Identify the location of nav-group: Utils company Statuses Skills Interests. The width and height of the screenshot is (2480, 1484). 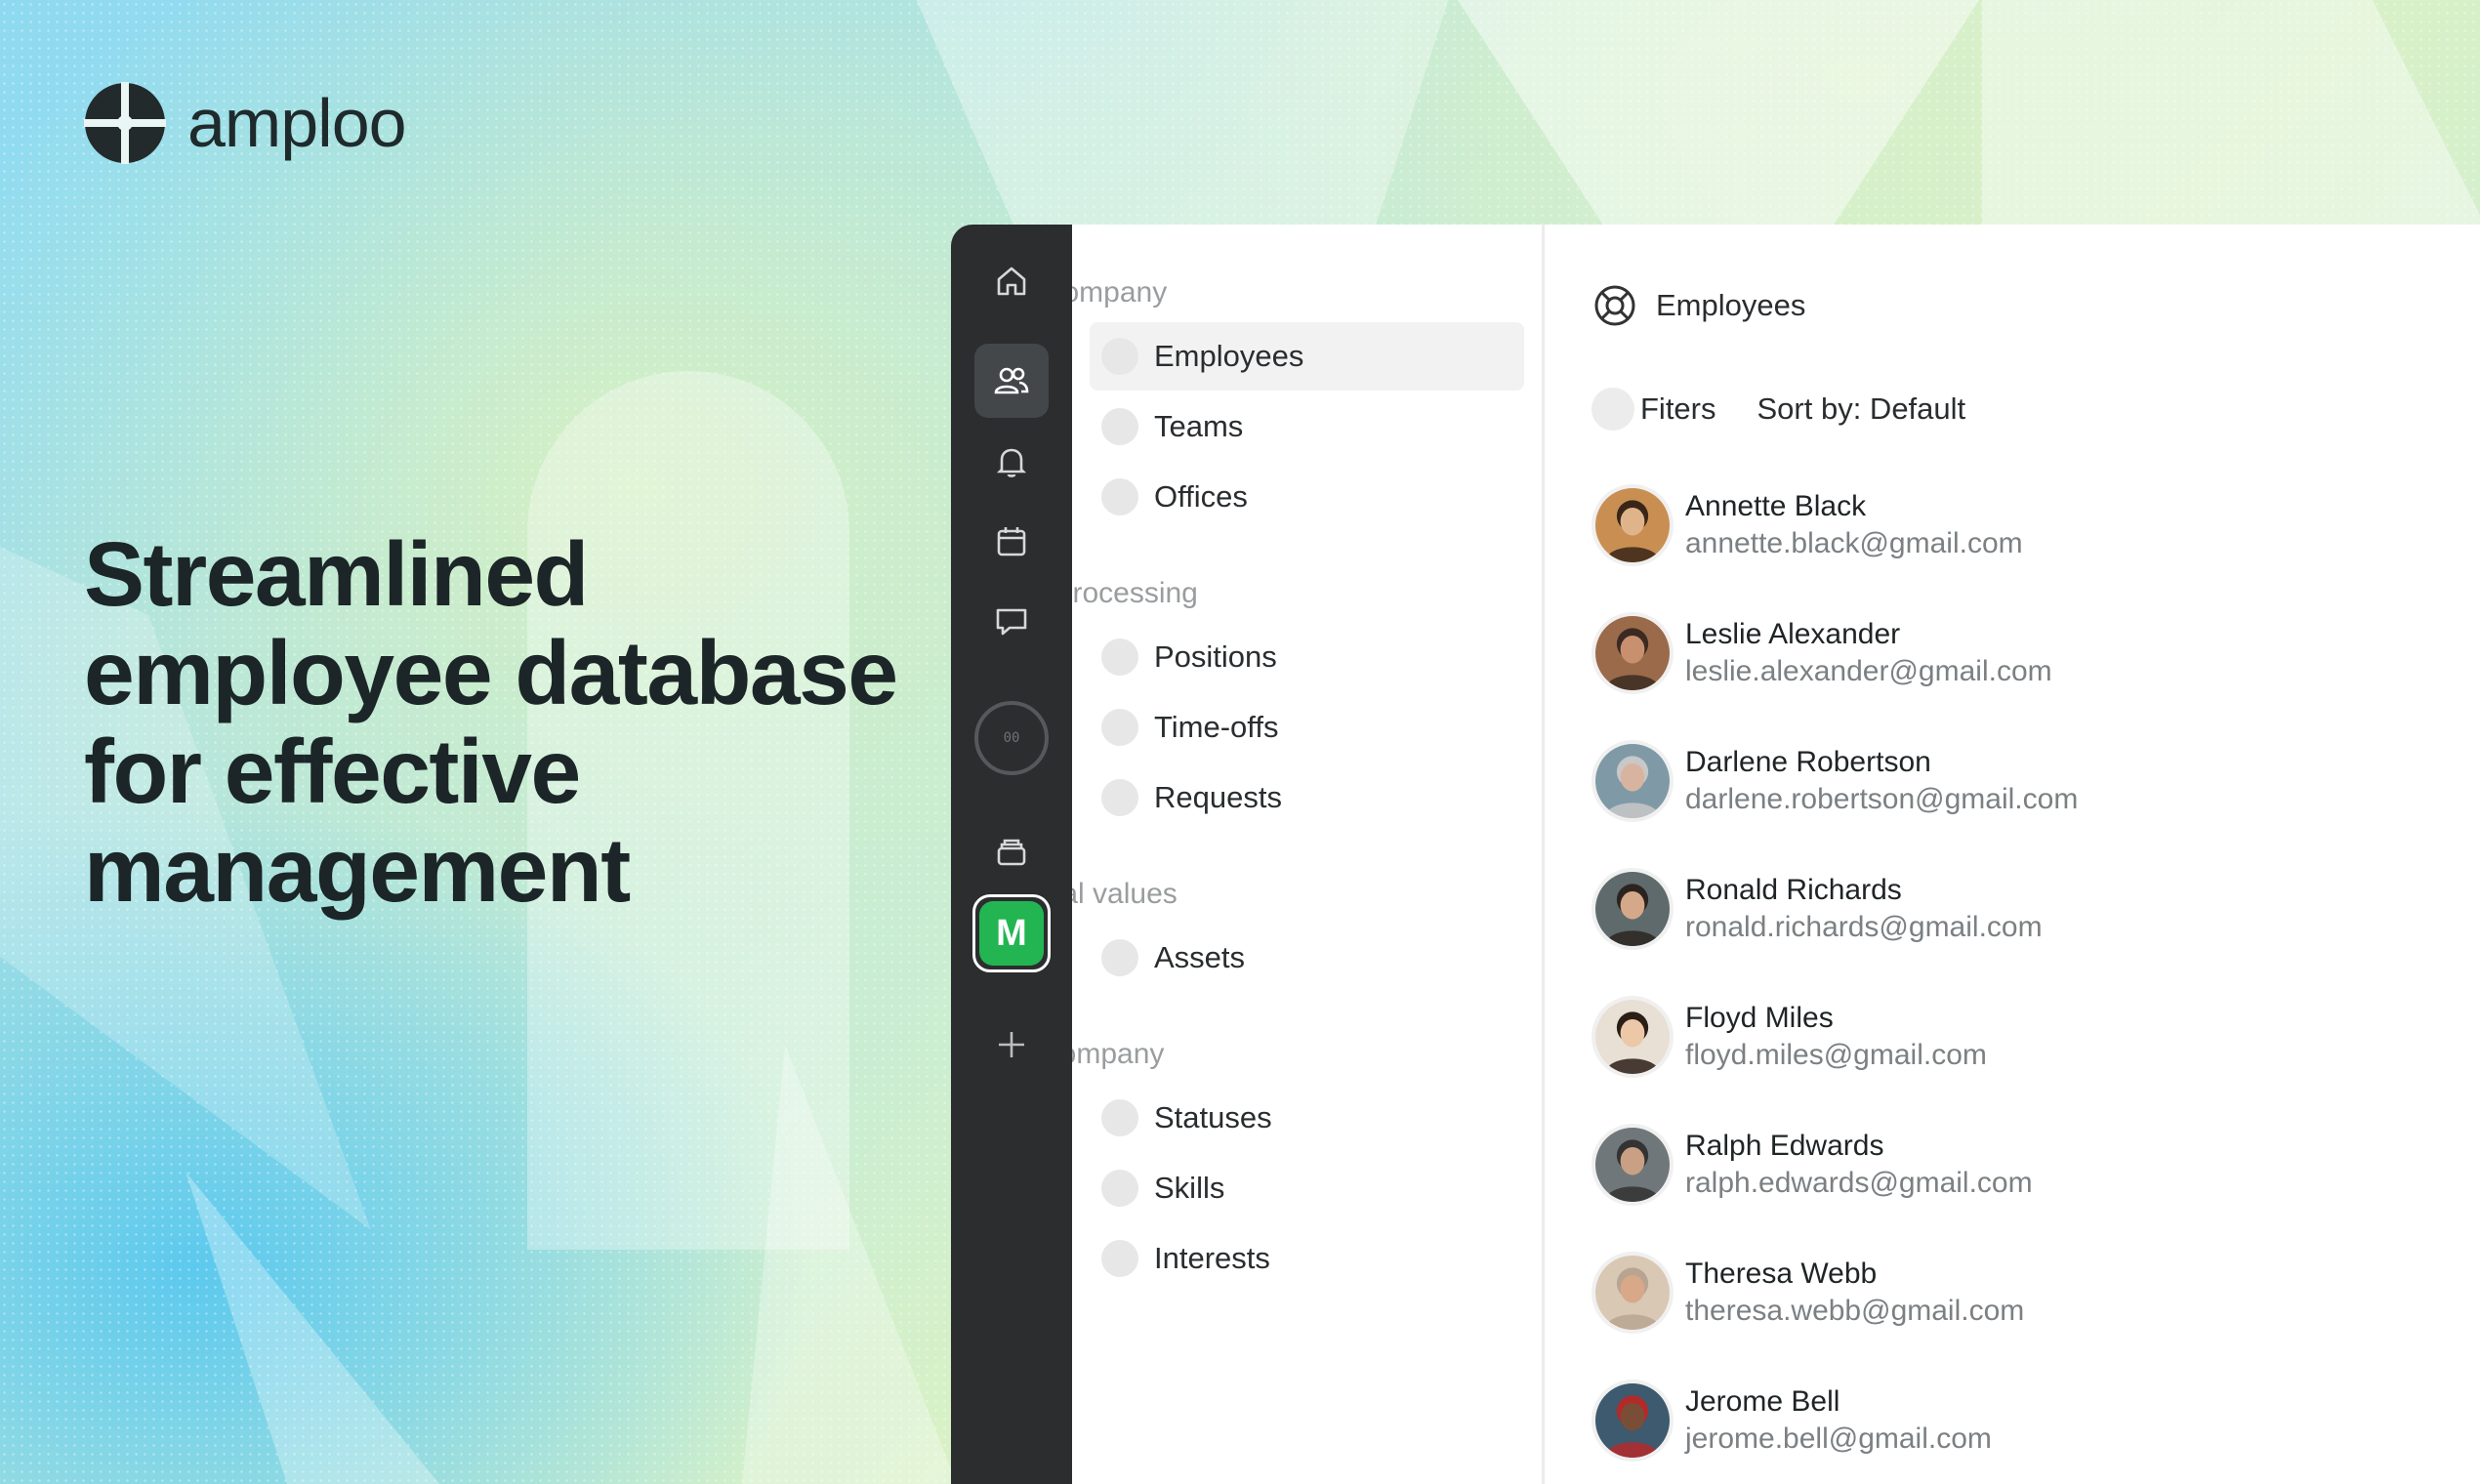
(1261, 1160).